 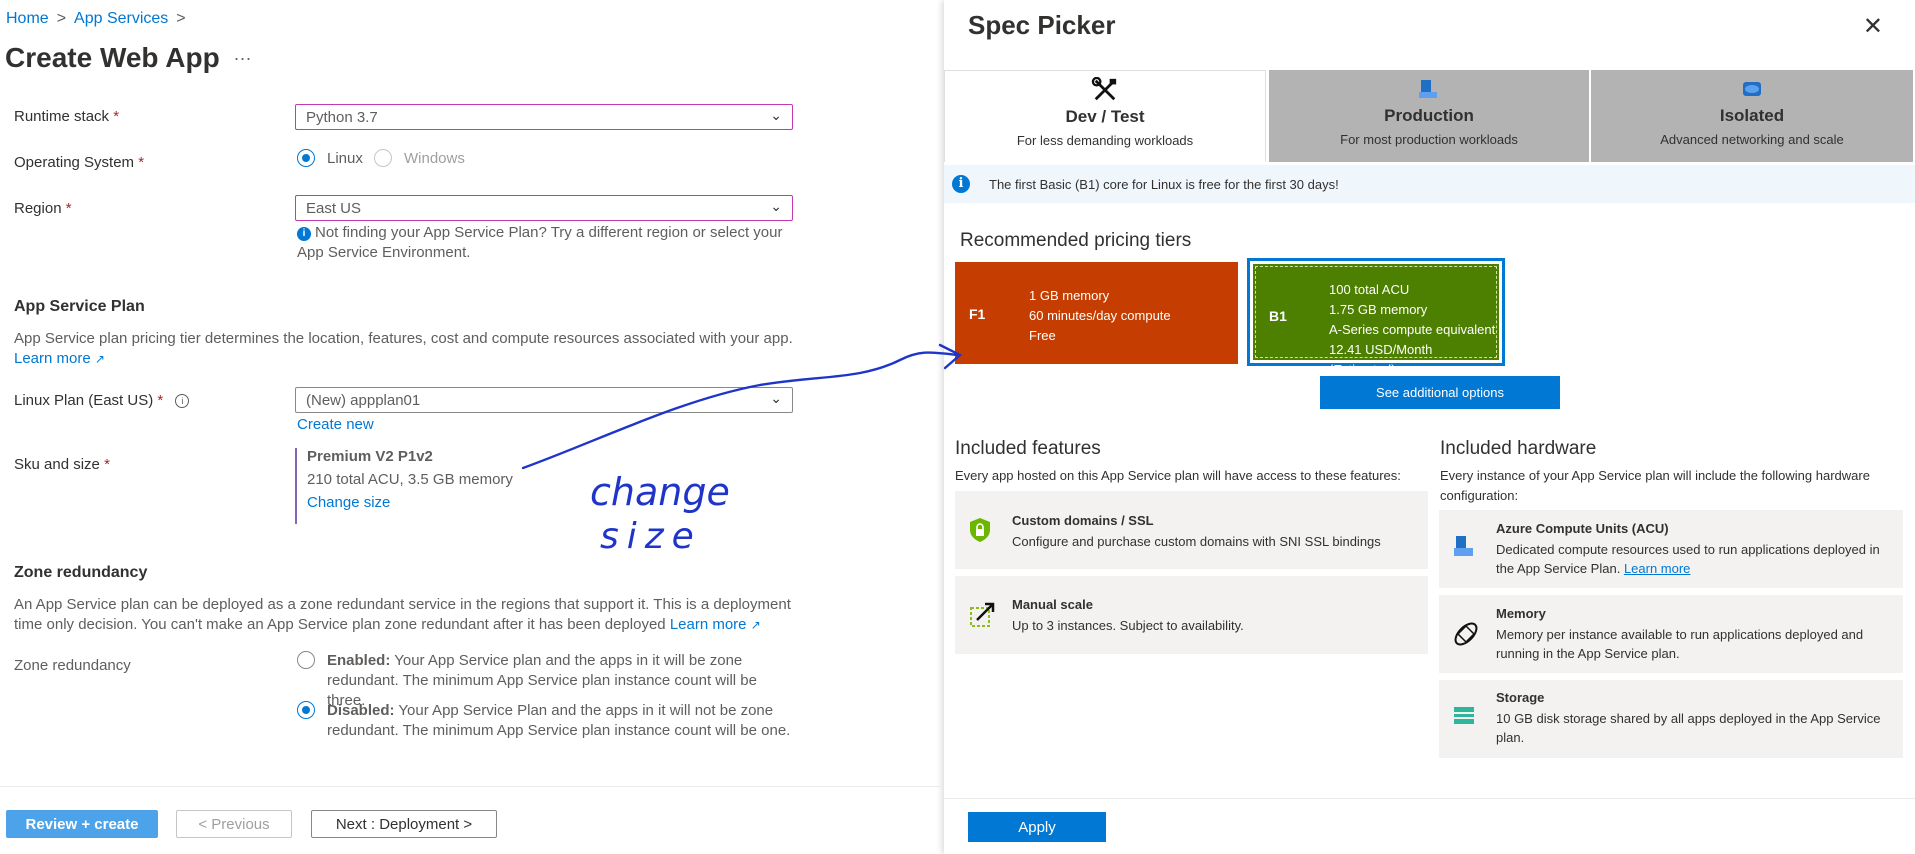 What do you see at coordinates (1069, 295) in the screenshot?
I see `tier-detail-line: 1 GB memory` at bounding box center [1069, 295].